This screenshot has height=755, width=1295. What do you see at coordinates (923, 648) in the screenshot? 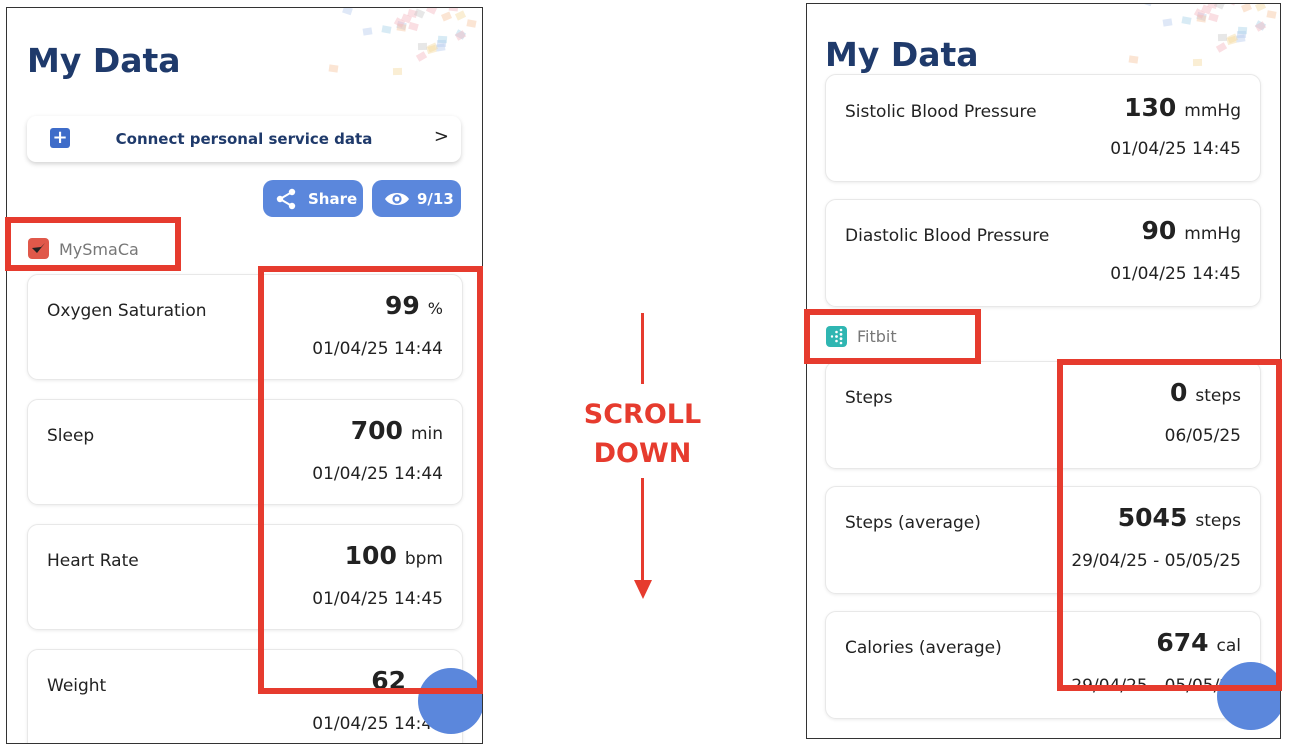
I see `metric-name: Calories (average)` at bounding box center [923, 648].